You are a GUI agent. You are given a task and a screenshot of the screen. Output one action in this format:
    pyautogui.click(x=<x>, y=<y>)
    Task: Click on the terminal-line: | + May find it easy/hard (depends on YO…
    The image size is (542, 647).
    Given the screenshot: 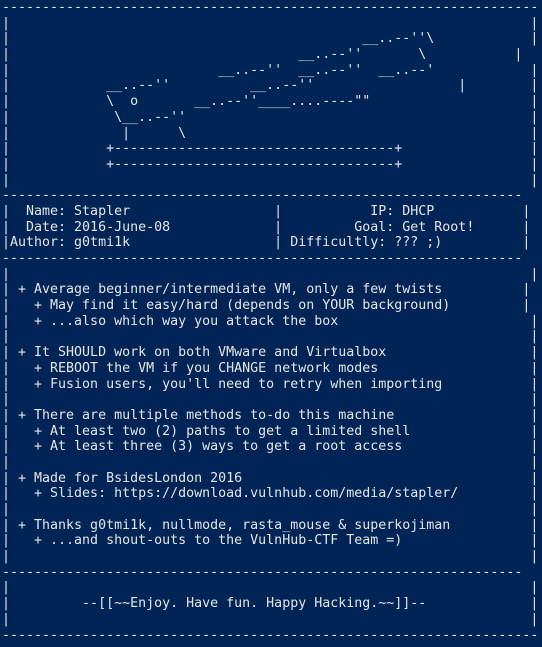 What is the action you would take?
    pyautogui.click(x=266, y=306)
    